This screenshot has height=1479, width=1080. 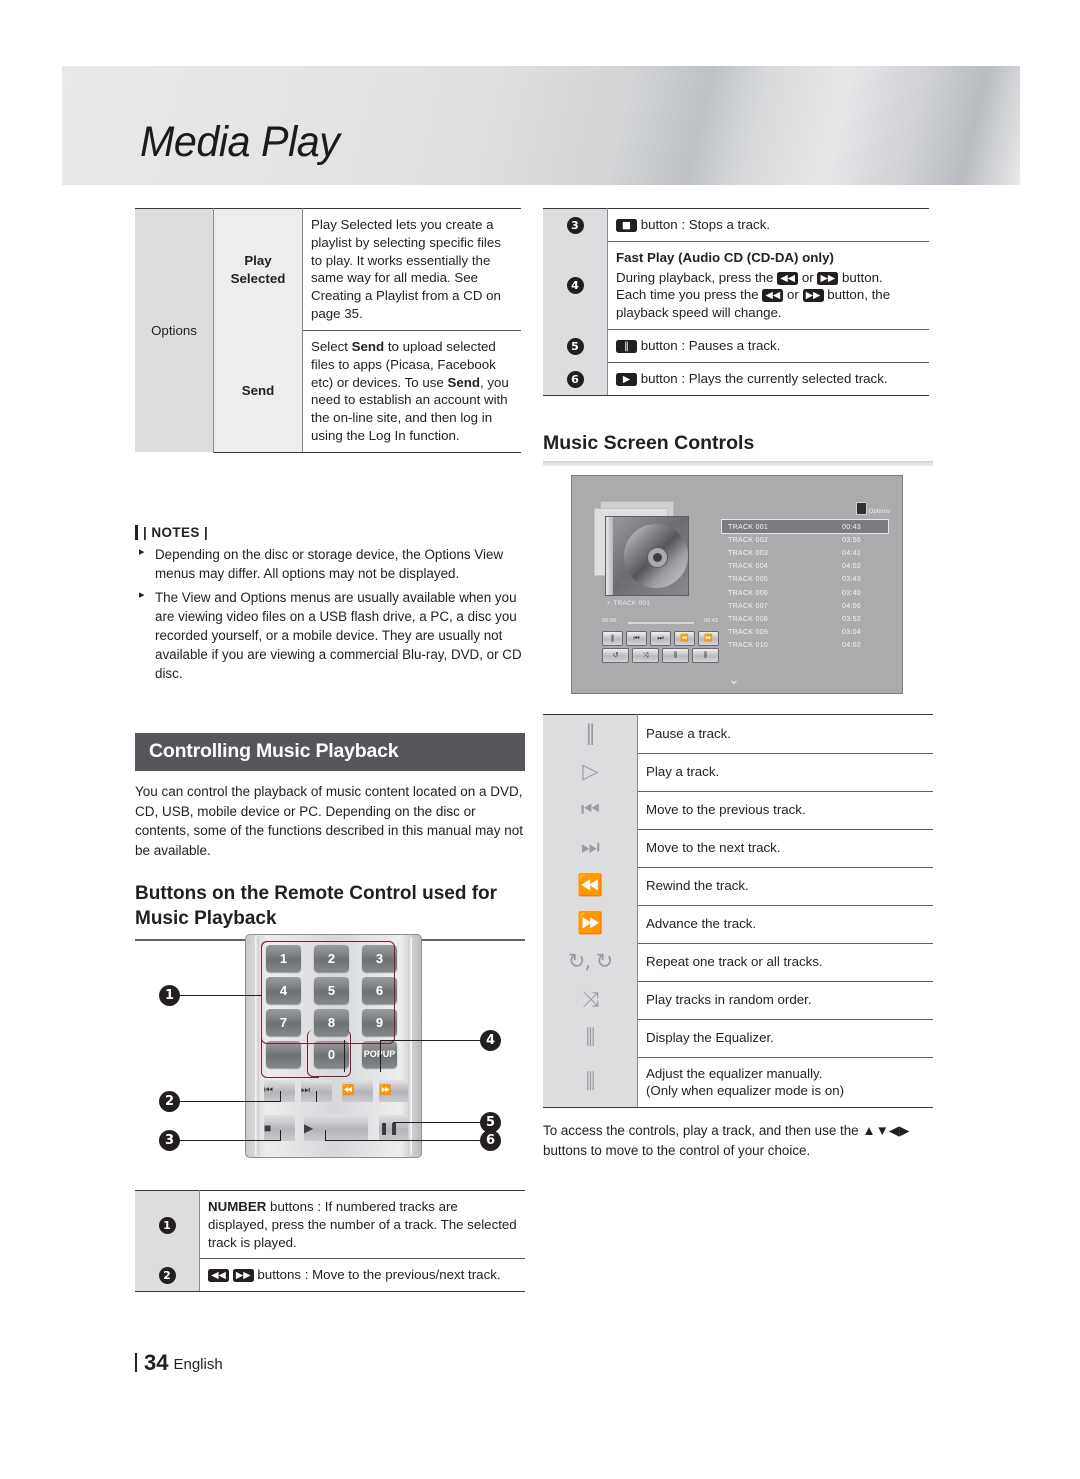 I want to click on screen-repeat-button: ↺, so click(x=615, y=655).